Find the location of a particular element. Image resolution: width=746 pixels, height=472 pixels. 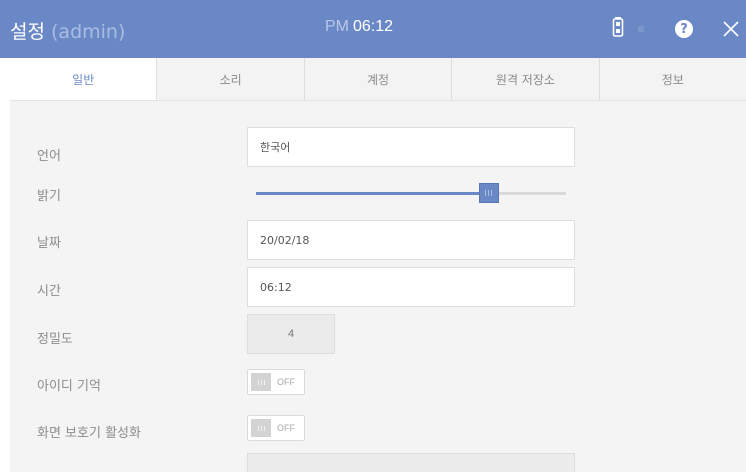

precision-field: 4 is located at coordinates (291, 334).